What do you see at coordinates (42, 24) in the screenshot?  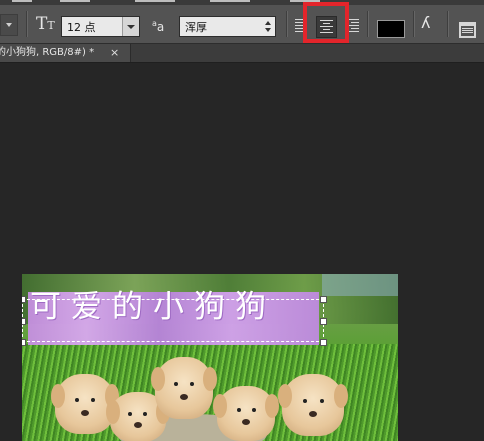 I see `text-orientation-glyph: T` at bounding box center [42, 24].